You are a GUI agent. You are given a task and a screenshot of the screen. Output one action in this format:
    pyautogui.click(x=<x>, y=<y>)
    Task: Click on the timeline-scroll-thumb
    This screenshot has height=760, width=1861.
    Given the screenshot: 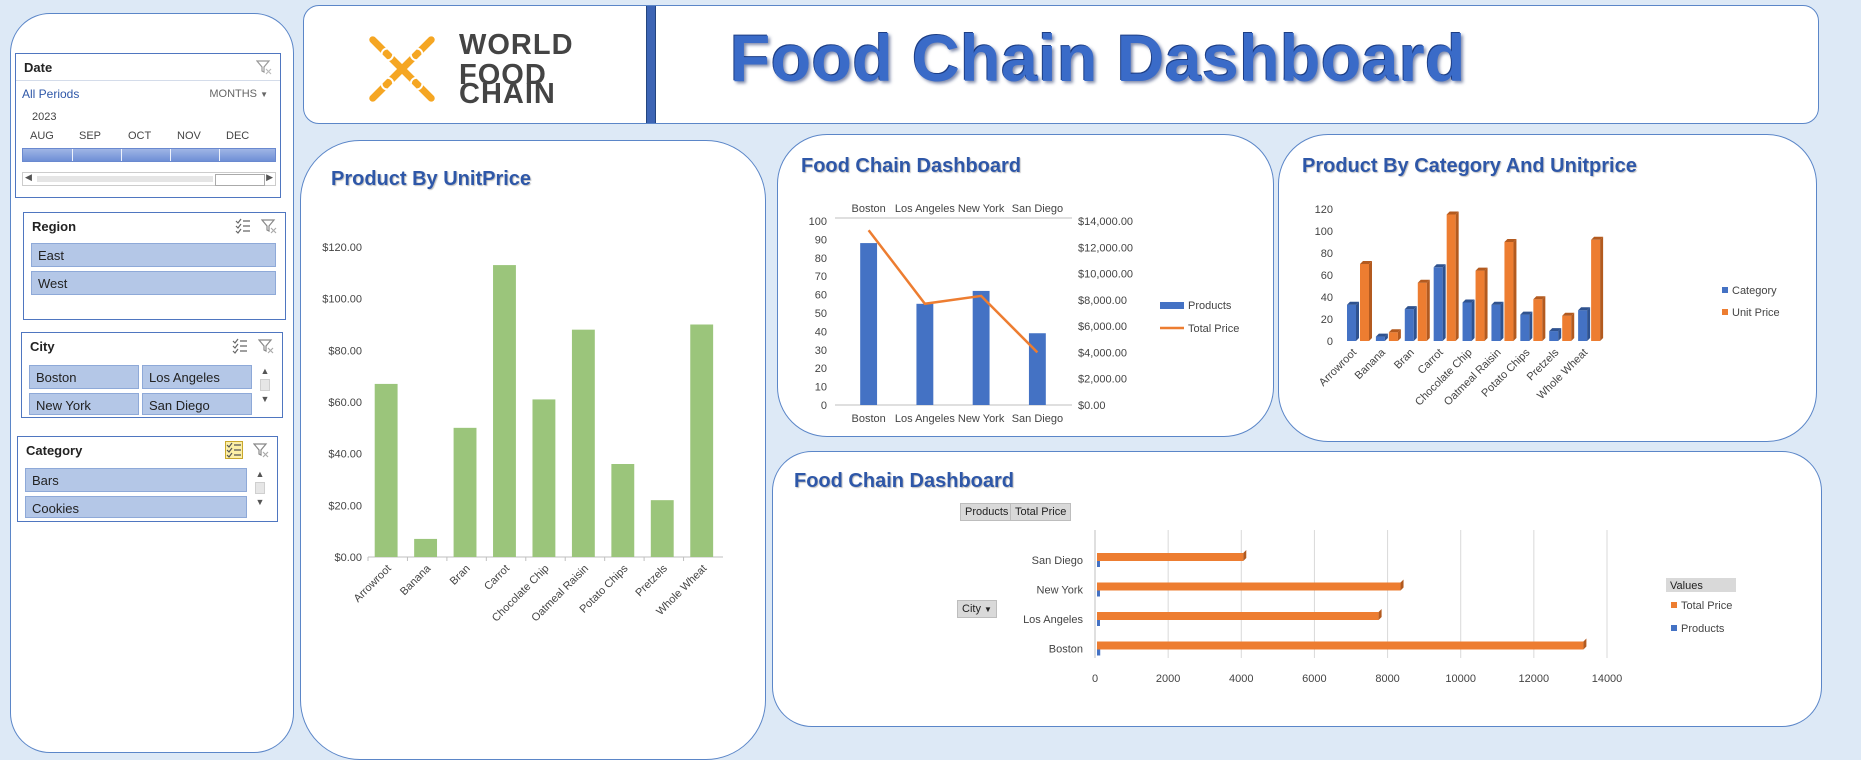 What is the action you would take?
    pyautogui.click(x=240, y=180)
    